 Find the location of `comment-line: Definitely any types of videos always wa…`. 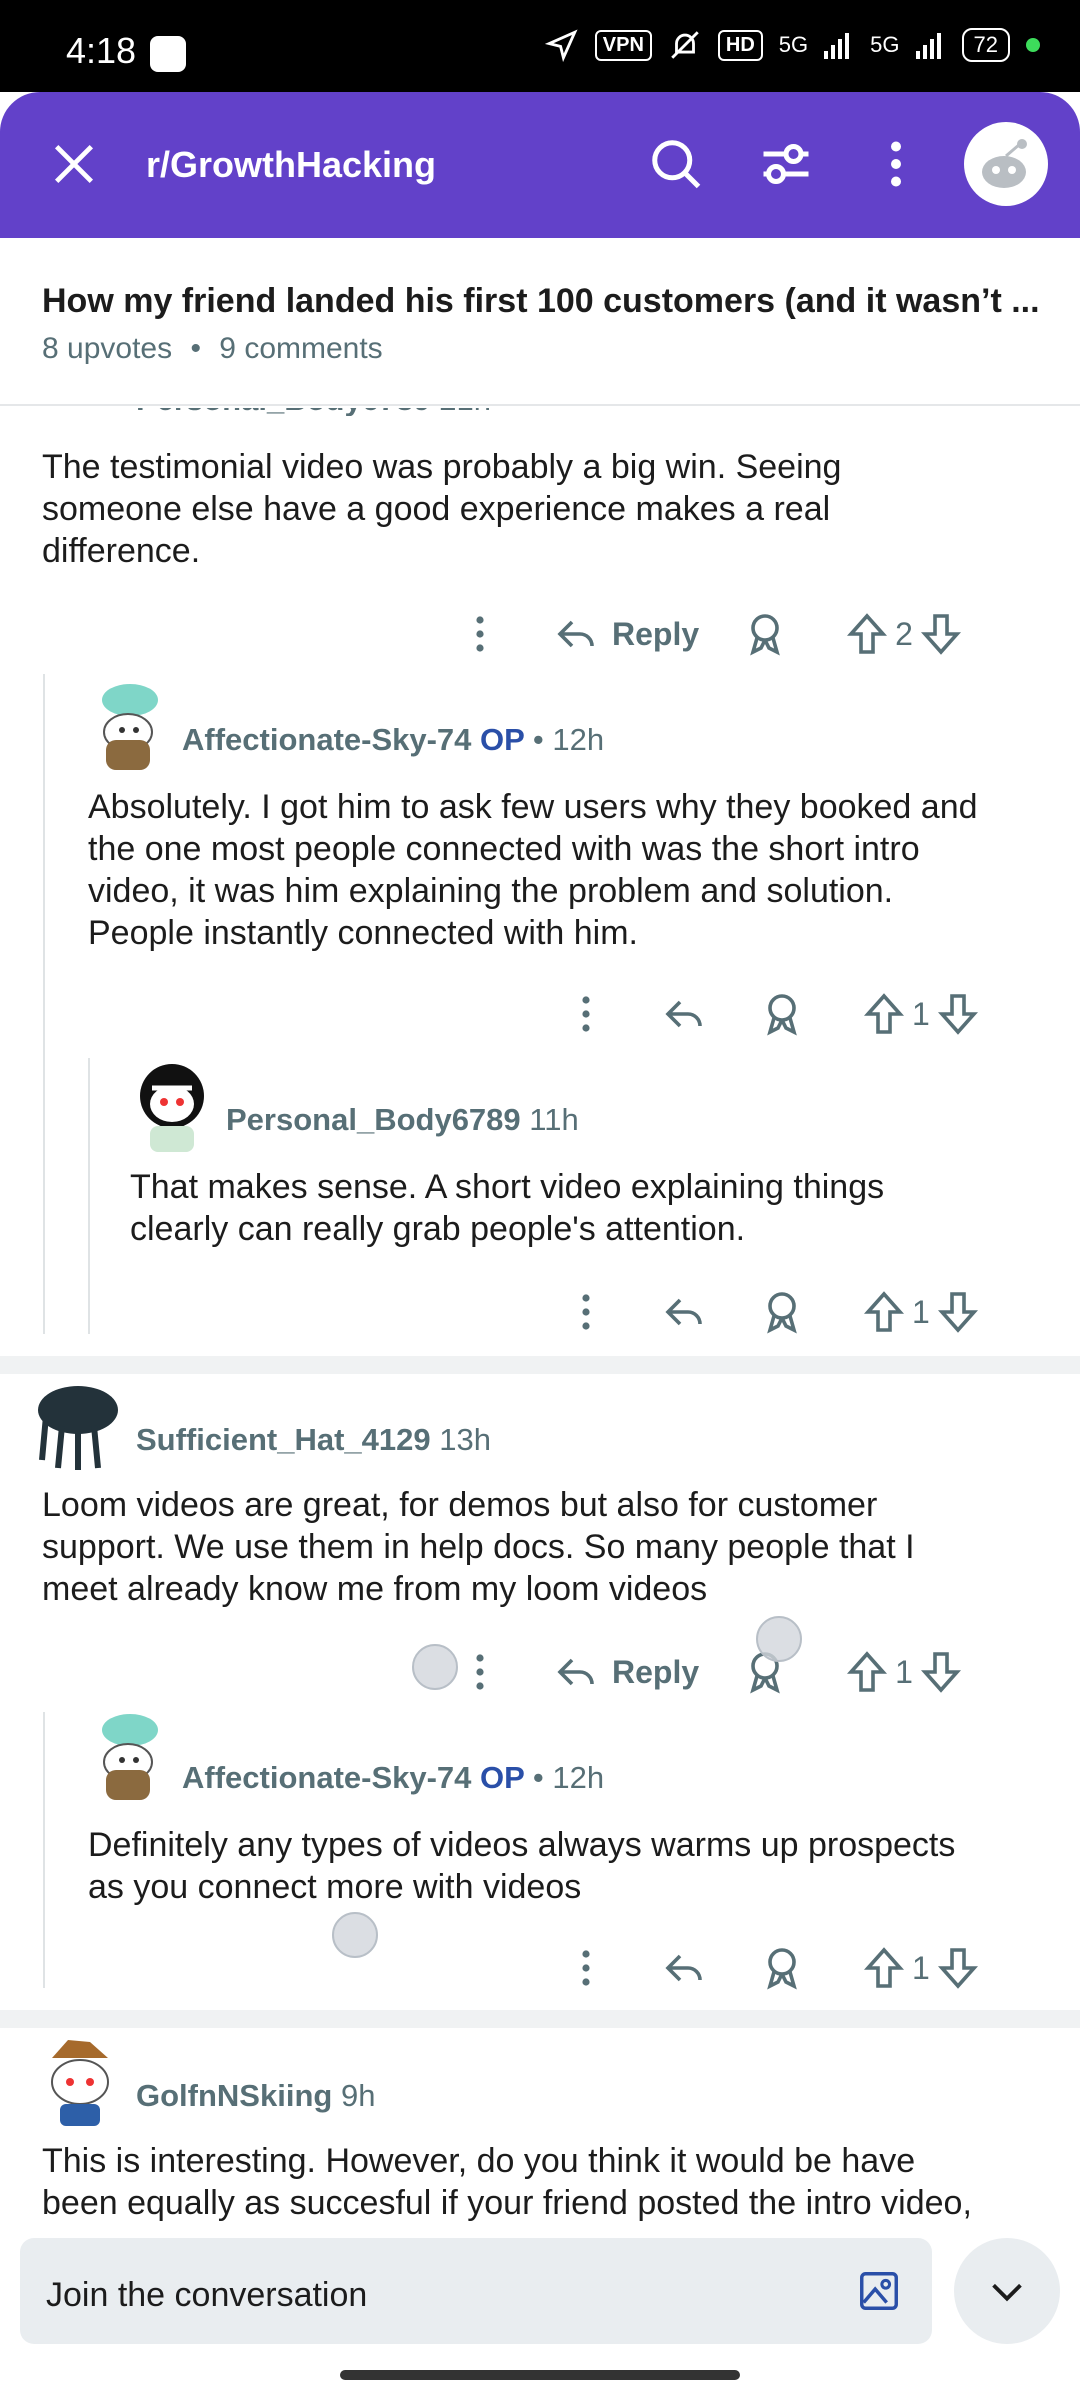

comment-line: Definitely any types of videos always wa… is located at coordinates (522, 1845).